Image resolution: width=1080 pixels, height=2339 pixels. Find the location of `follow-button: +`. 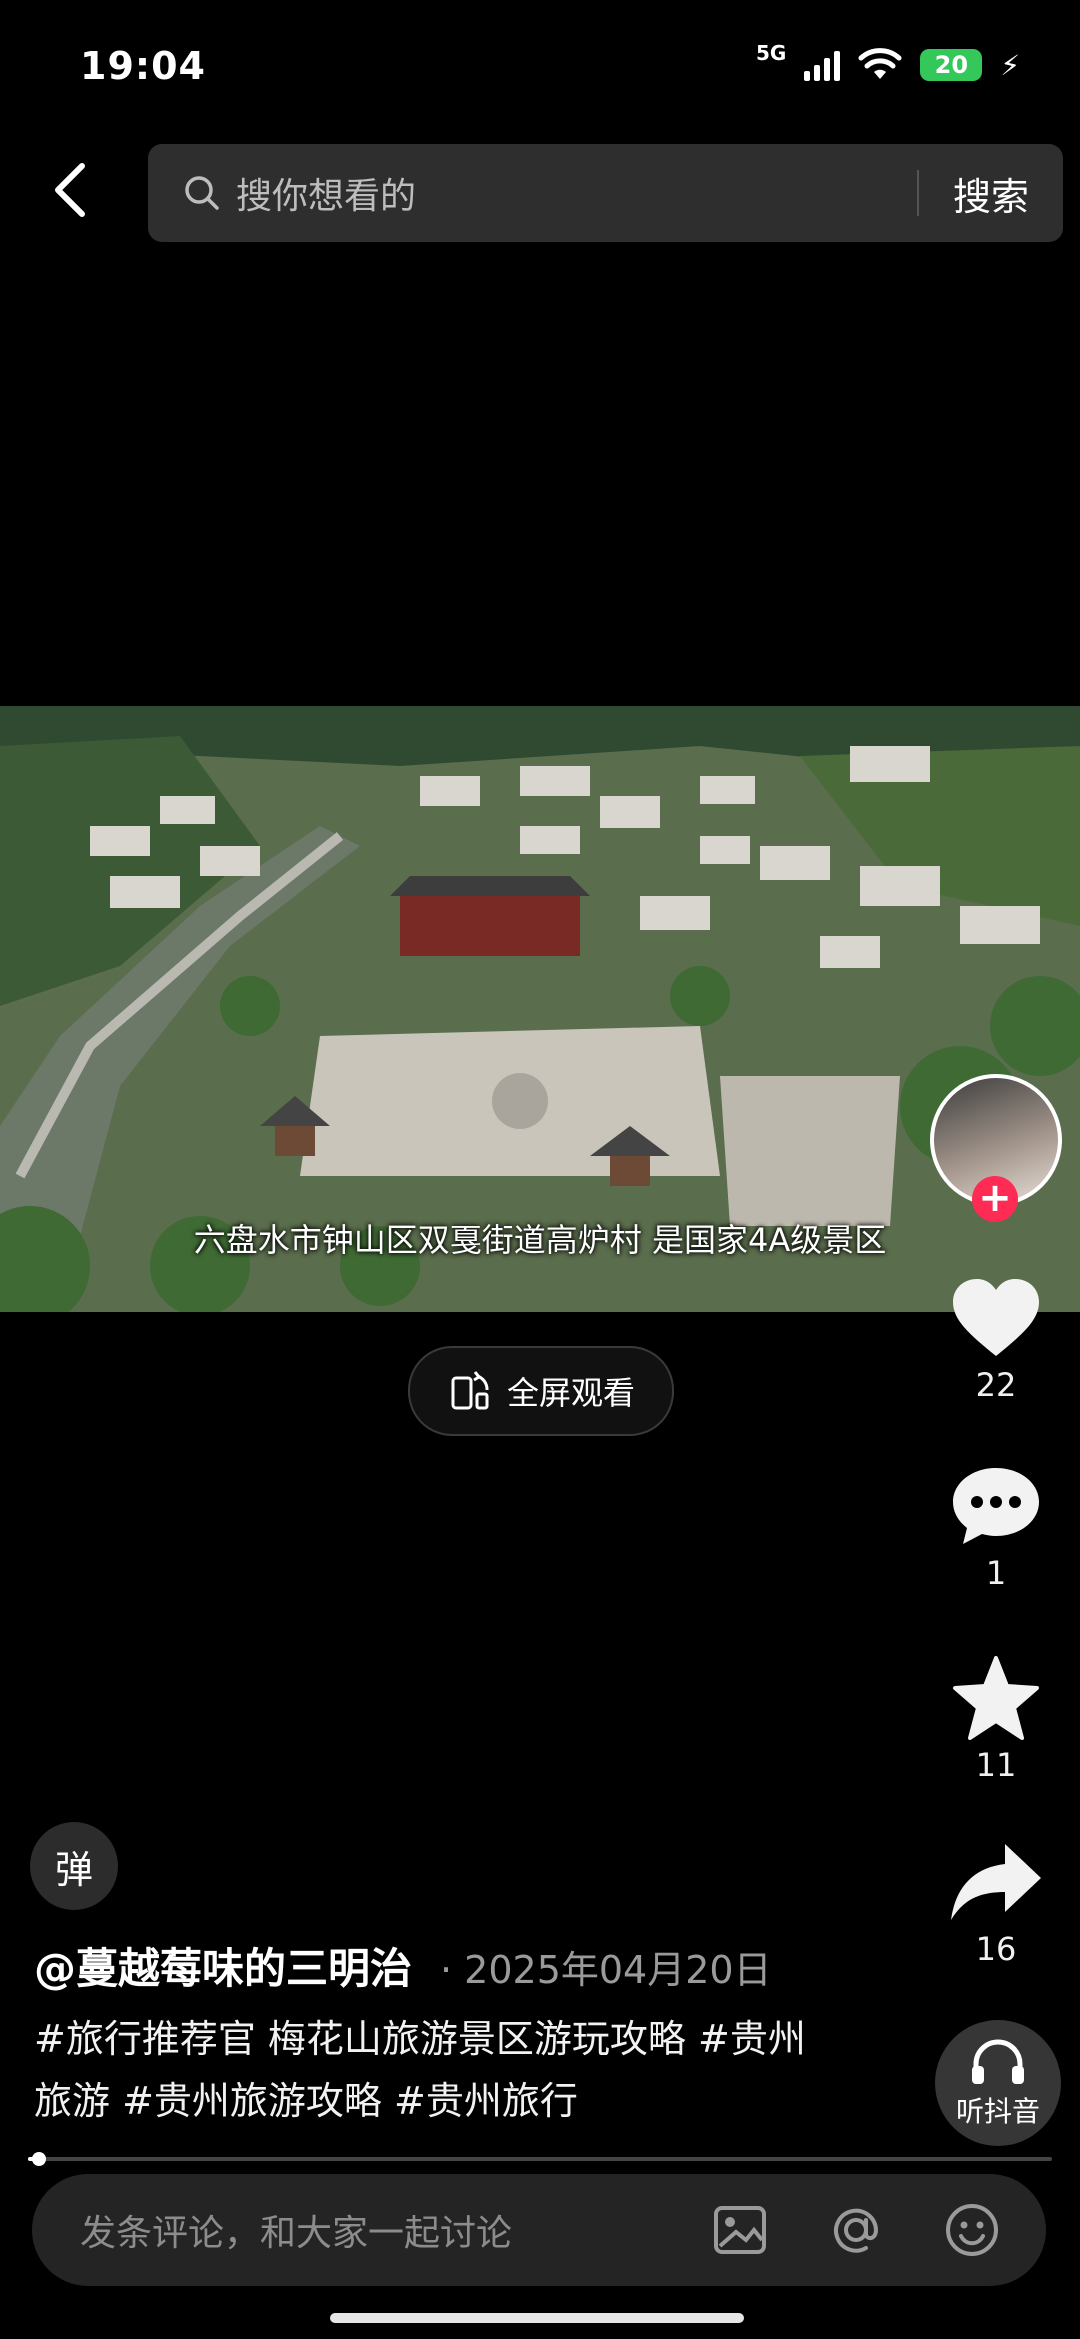

follow-button: + is located at coordinates (995, 1199).